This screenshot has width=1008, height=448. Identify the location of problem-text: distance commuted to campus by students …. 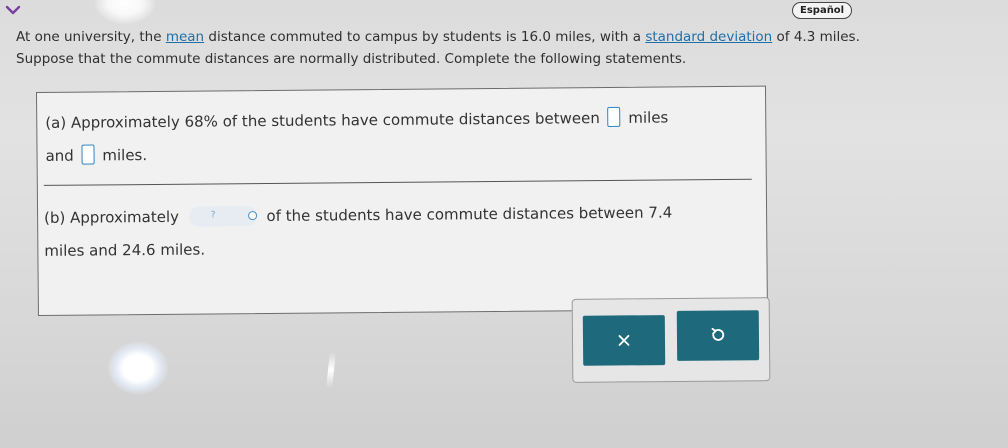
(425, 37).